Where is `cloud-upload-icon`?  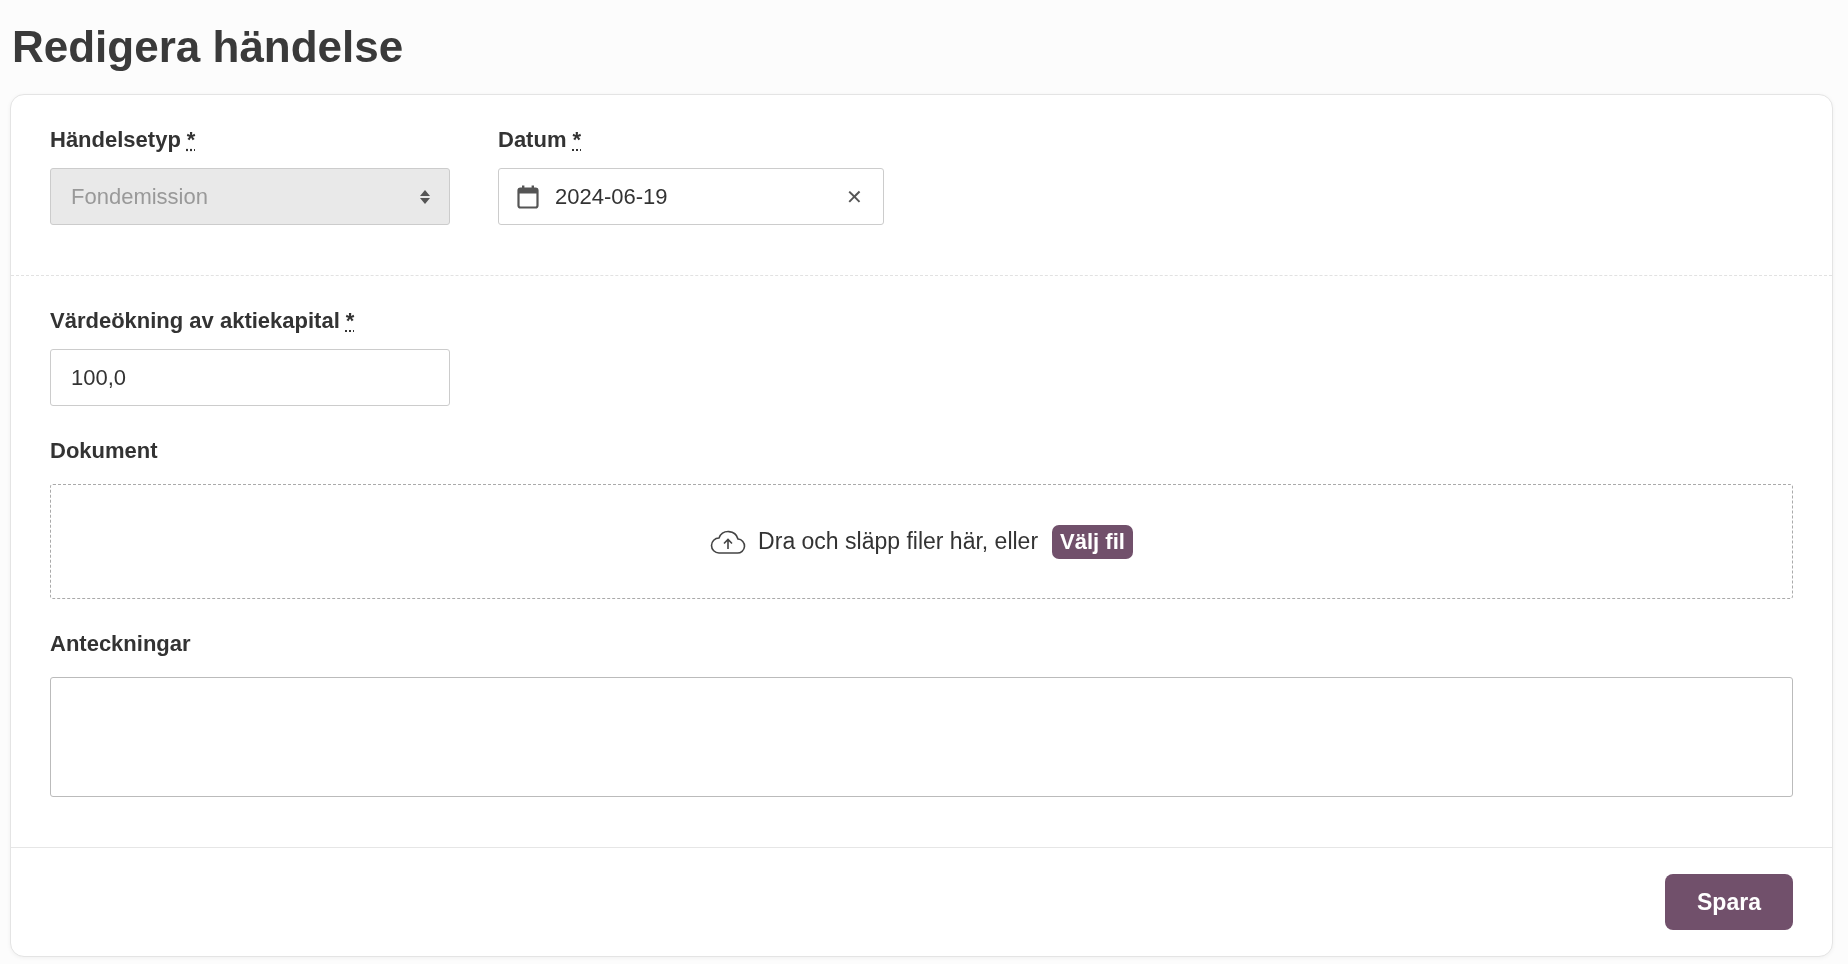
cloud-upload-icon is located at coordinates (728, 541).